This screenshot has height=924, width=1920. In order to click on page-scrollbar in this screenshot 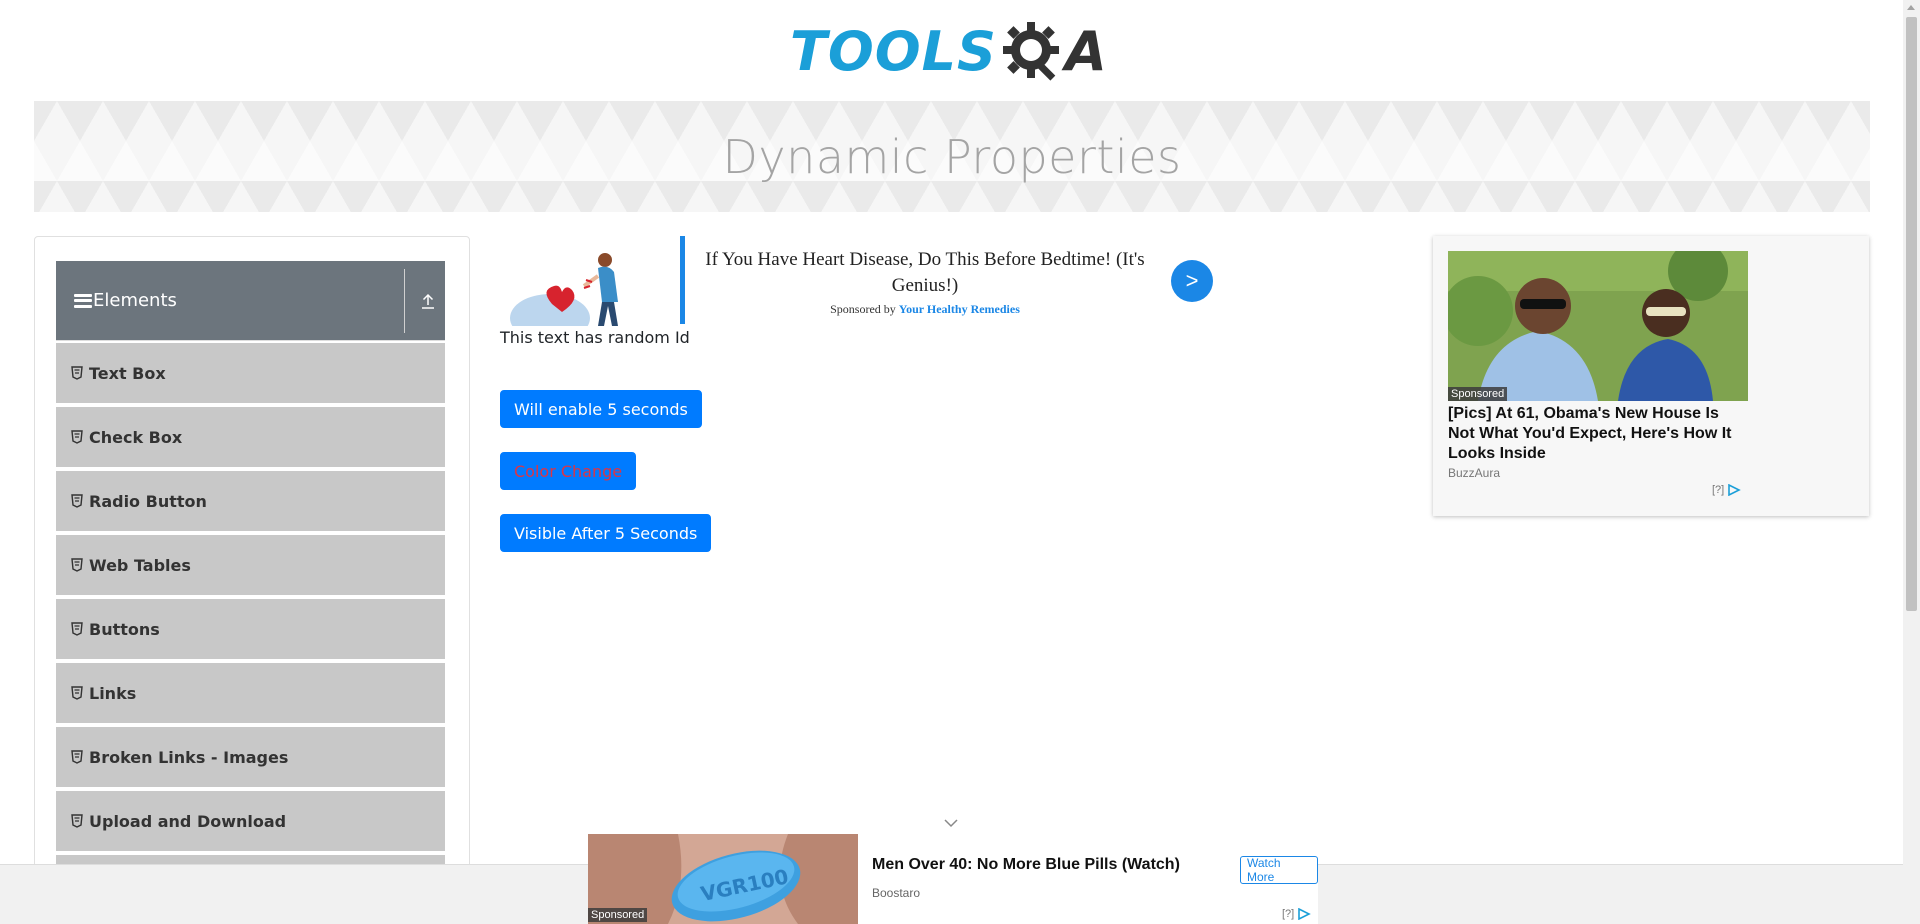, I will do `click(1911, 462)`.